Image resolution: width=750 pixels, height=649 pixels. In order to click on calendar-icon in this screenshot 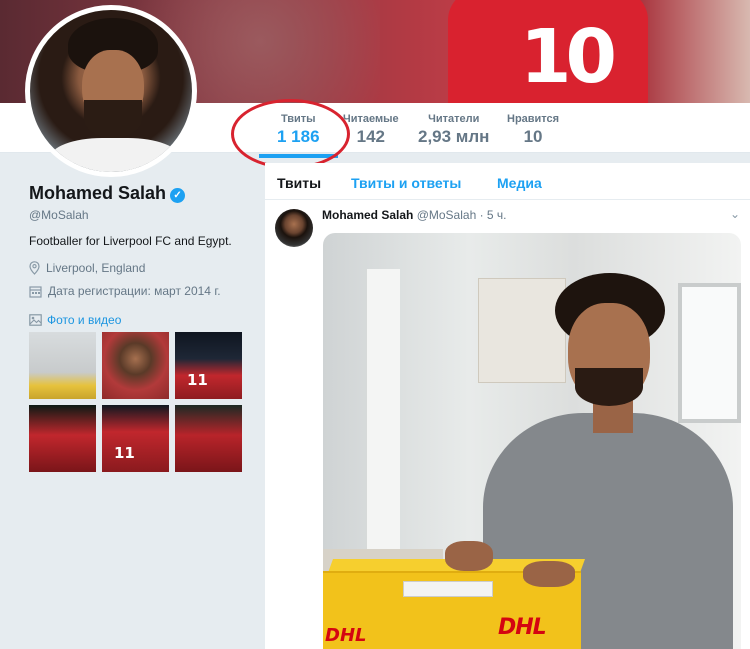, I will do `click(35, 291)`.